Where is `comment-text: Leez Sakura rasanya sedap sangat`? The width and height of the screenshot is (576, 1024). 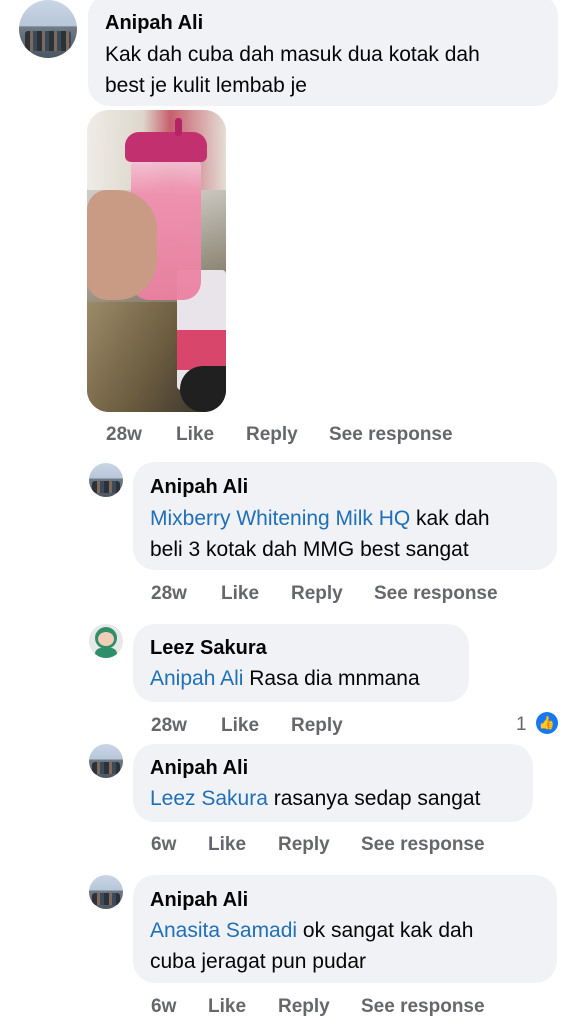 comment-text: Leez Sakura rasanya sedap sangat is located at coordinates (340, 798).